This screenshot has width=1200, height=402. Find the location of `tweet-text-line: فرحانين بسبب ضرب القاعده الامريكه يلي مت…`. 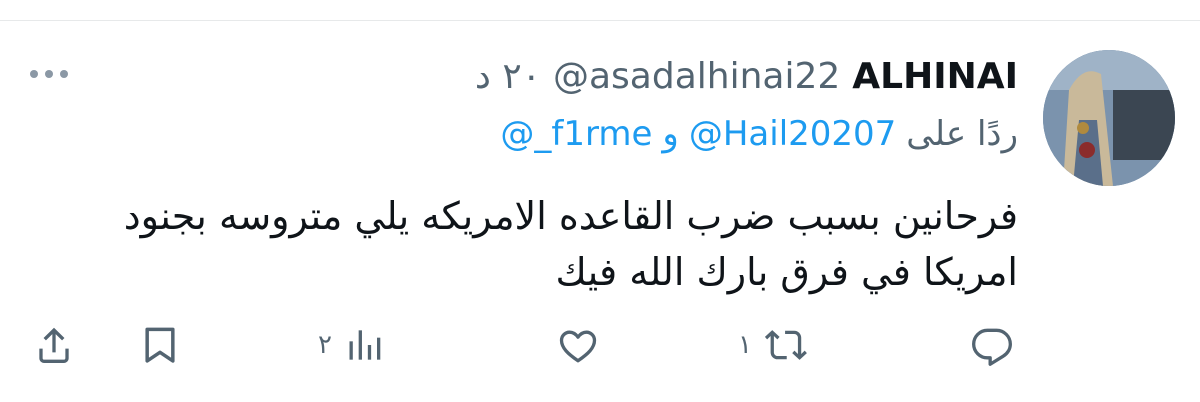

tweet-text-line: فرحانين بسبب ضرب القاعده الامريكه يلي مت… is located at coordinates (570, 216).